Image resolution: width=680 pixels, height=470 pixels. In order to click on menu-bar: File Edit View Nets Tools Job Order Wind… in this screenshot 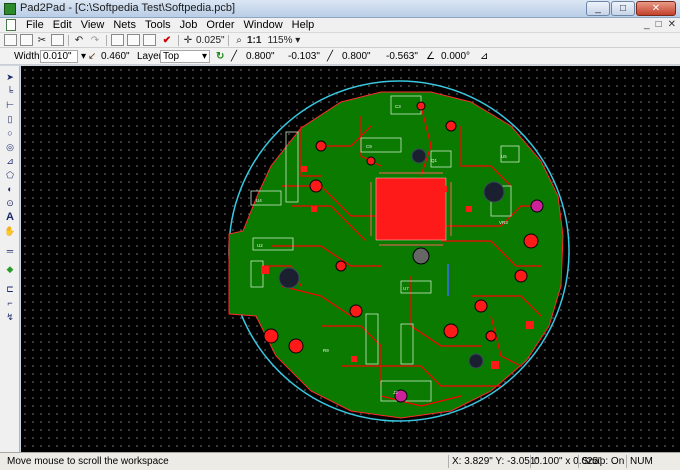, I will do `click(340, 25)`.